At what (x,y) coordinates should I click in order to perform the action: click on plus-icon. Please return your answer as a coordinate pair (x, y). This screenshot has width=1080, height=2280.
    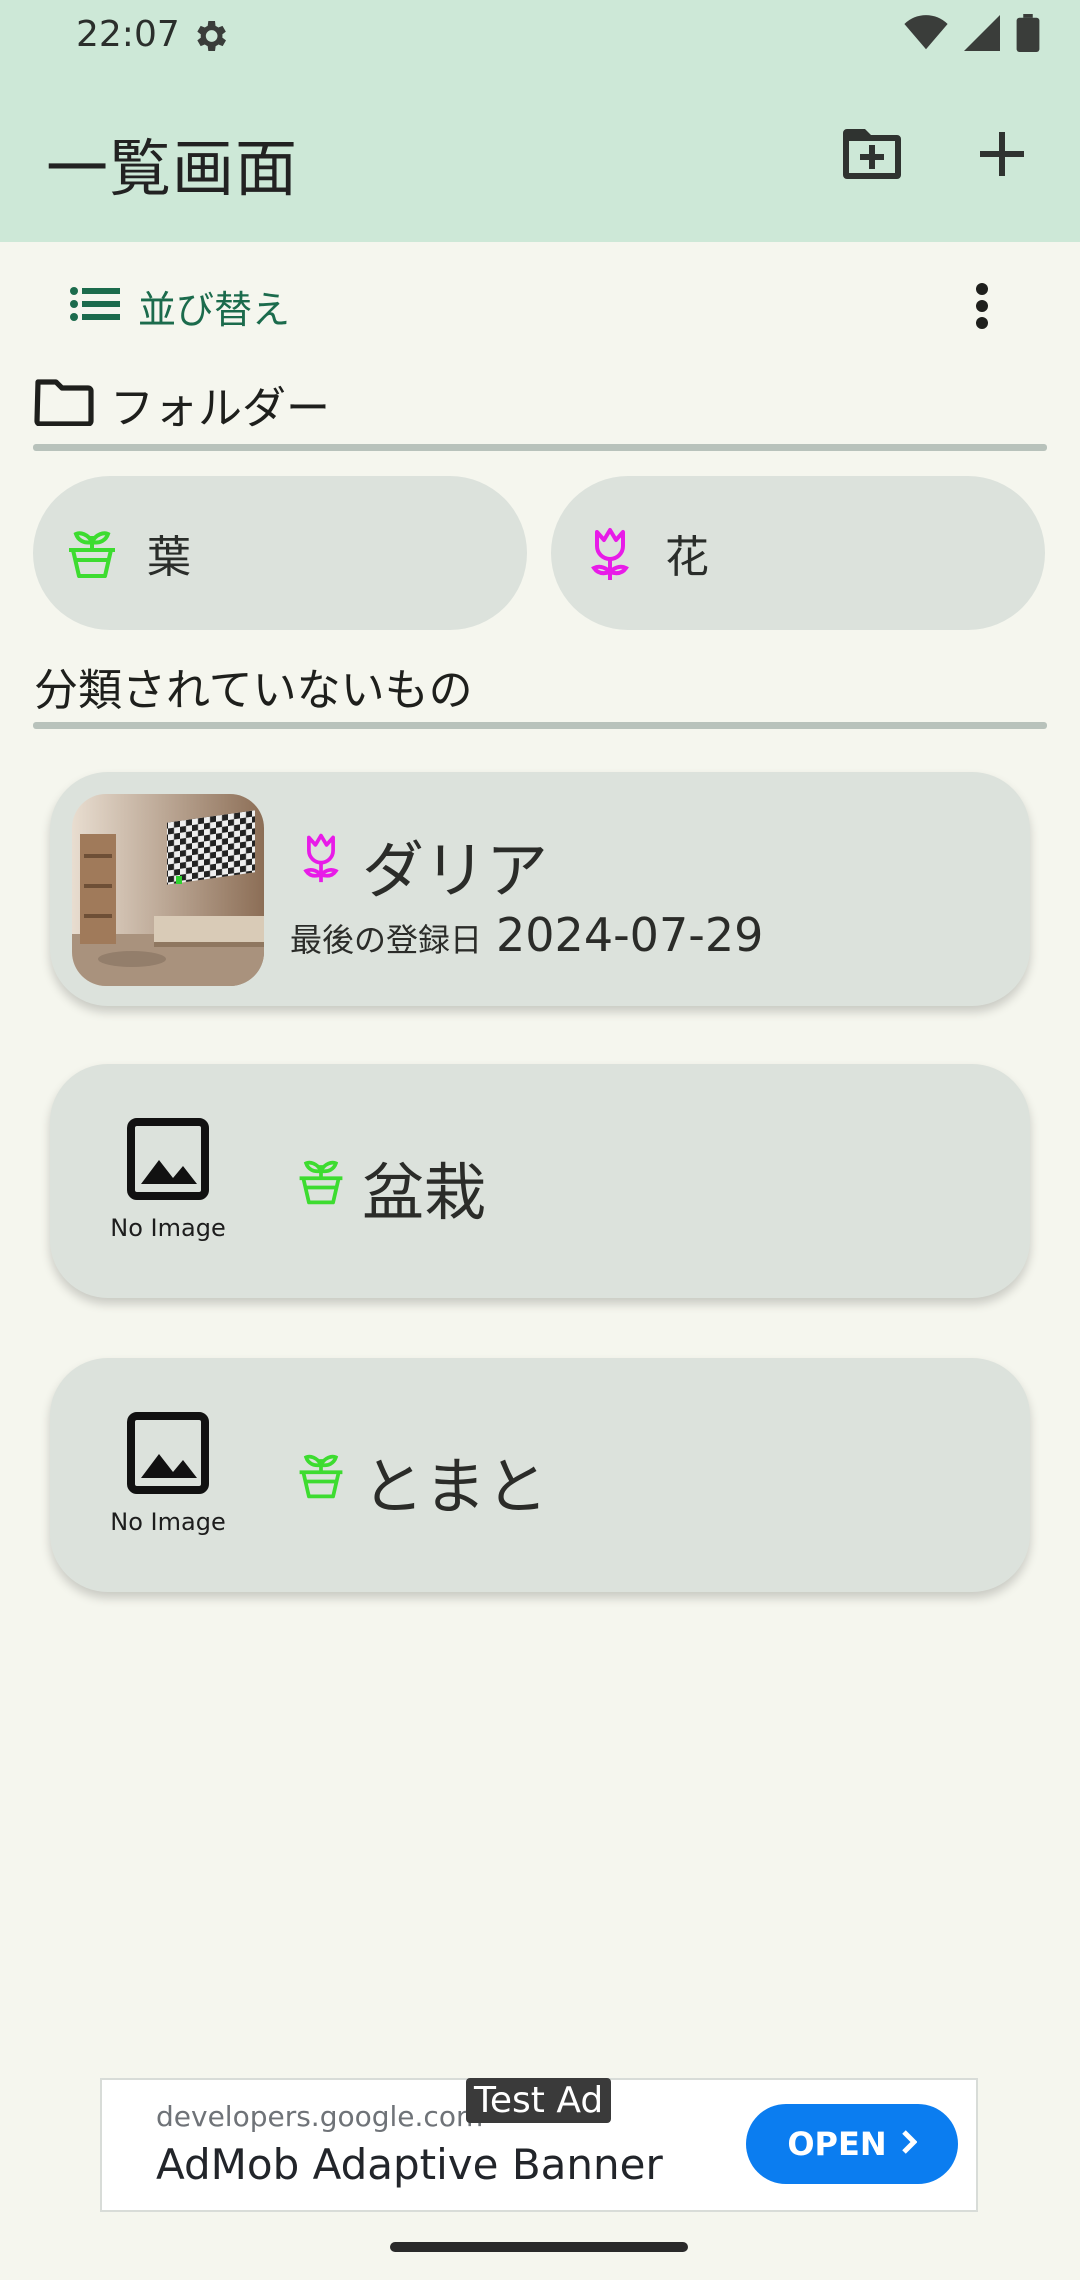
    Looking at the image, I should click on (1002, 156).